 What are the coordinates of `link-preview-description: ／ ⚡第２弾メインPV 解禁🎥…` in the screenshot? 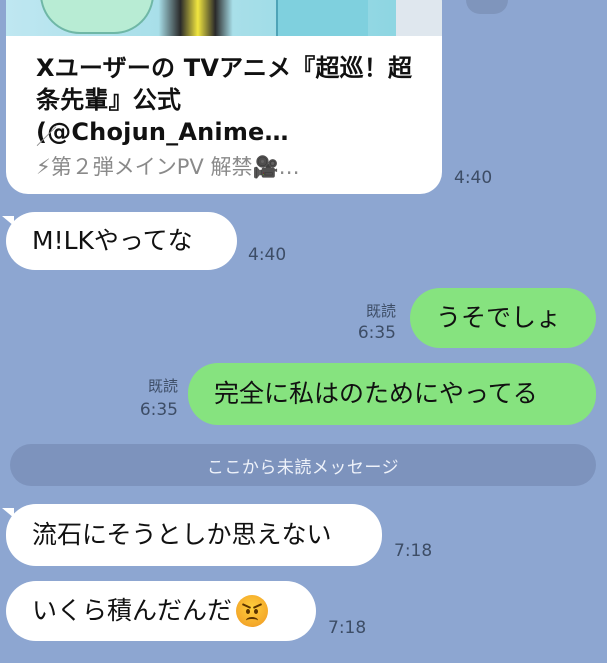 It's located at (168, 152).